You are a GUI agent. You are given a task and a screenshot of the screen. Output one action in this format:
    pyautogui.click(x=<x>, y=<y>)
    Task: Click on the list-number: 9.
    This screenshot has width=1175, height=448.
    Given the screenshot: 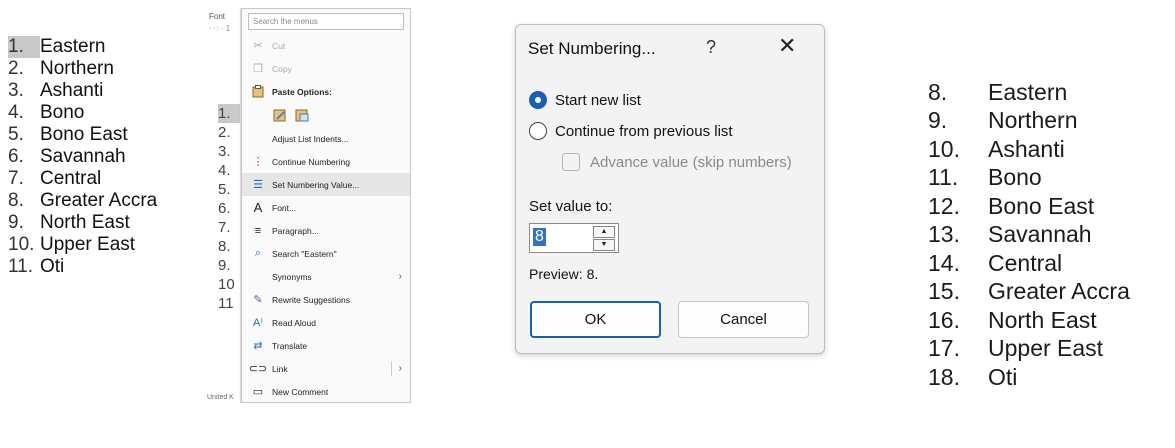 What is the action you would take?
    pyautogui.click(x=16, y=222)
    